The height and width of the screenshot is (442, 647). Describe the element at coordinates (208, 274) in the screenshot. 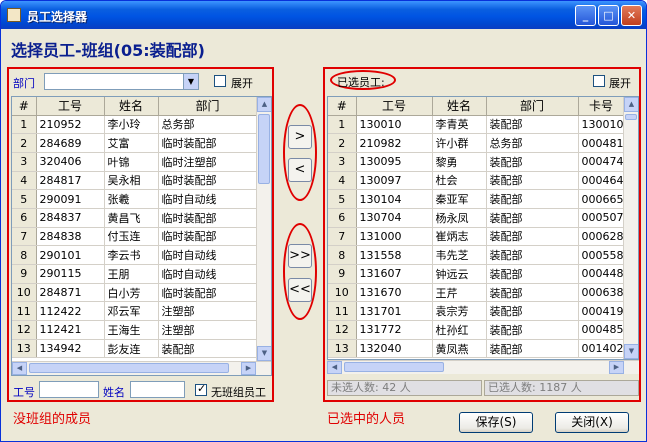

I see `table-cell: 临时自动线` at that location.